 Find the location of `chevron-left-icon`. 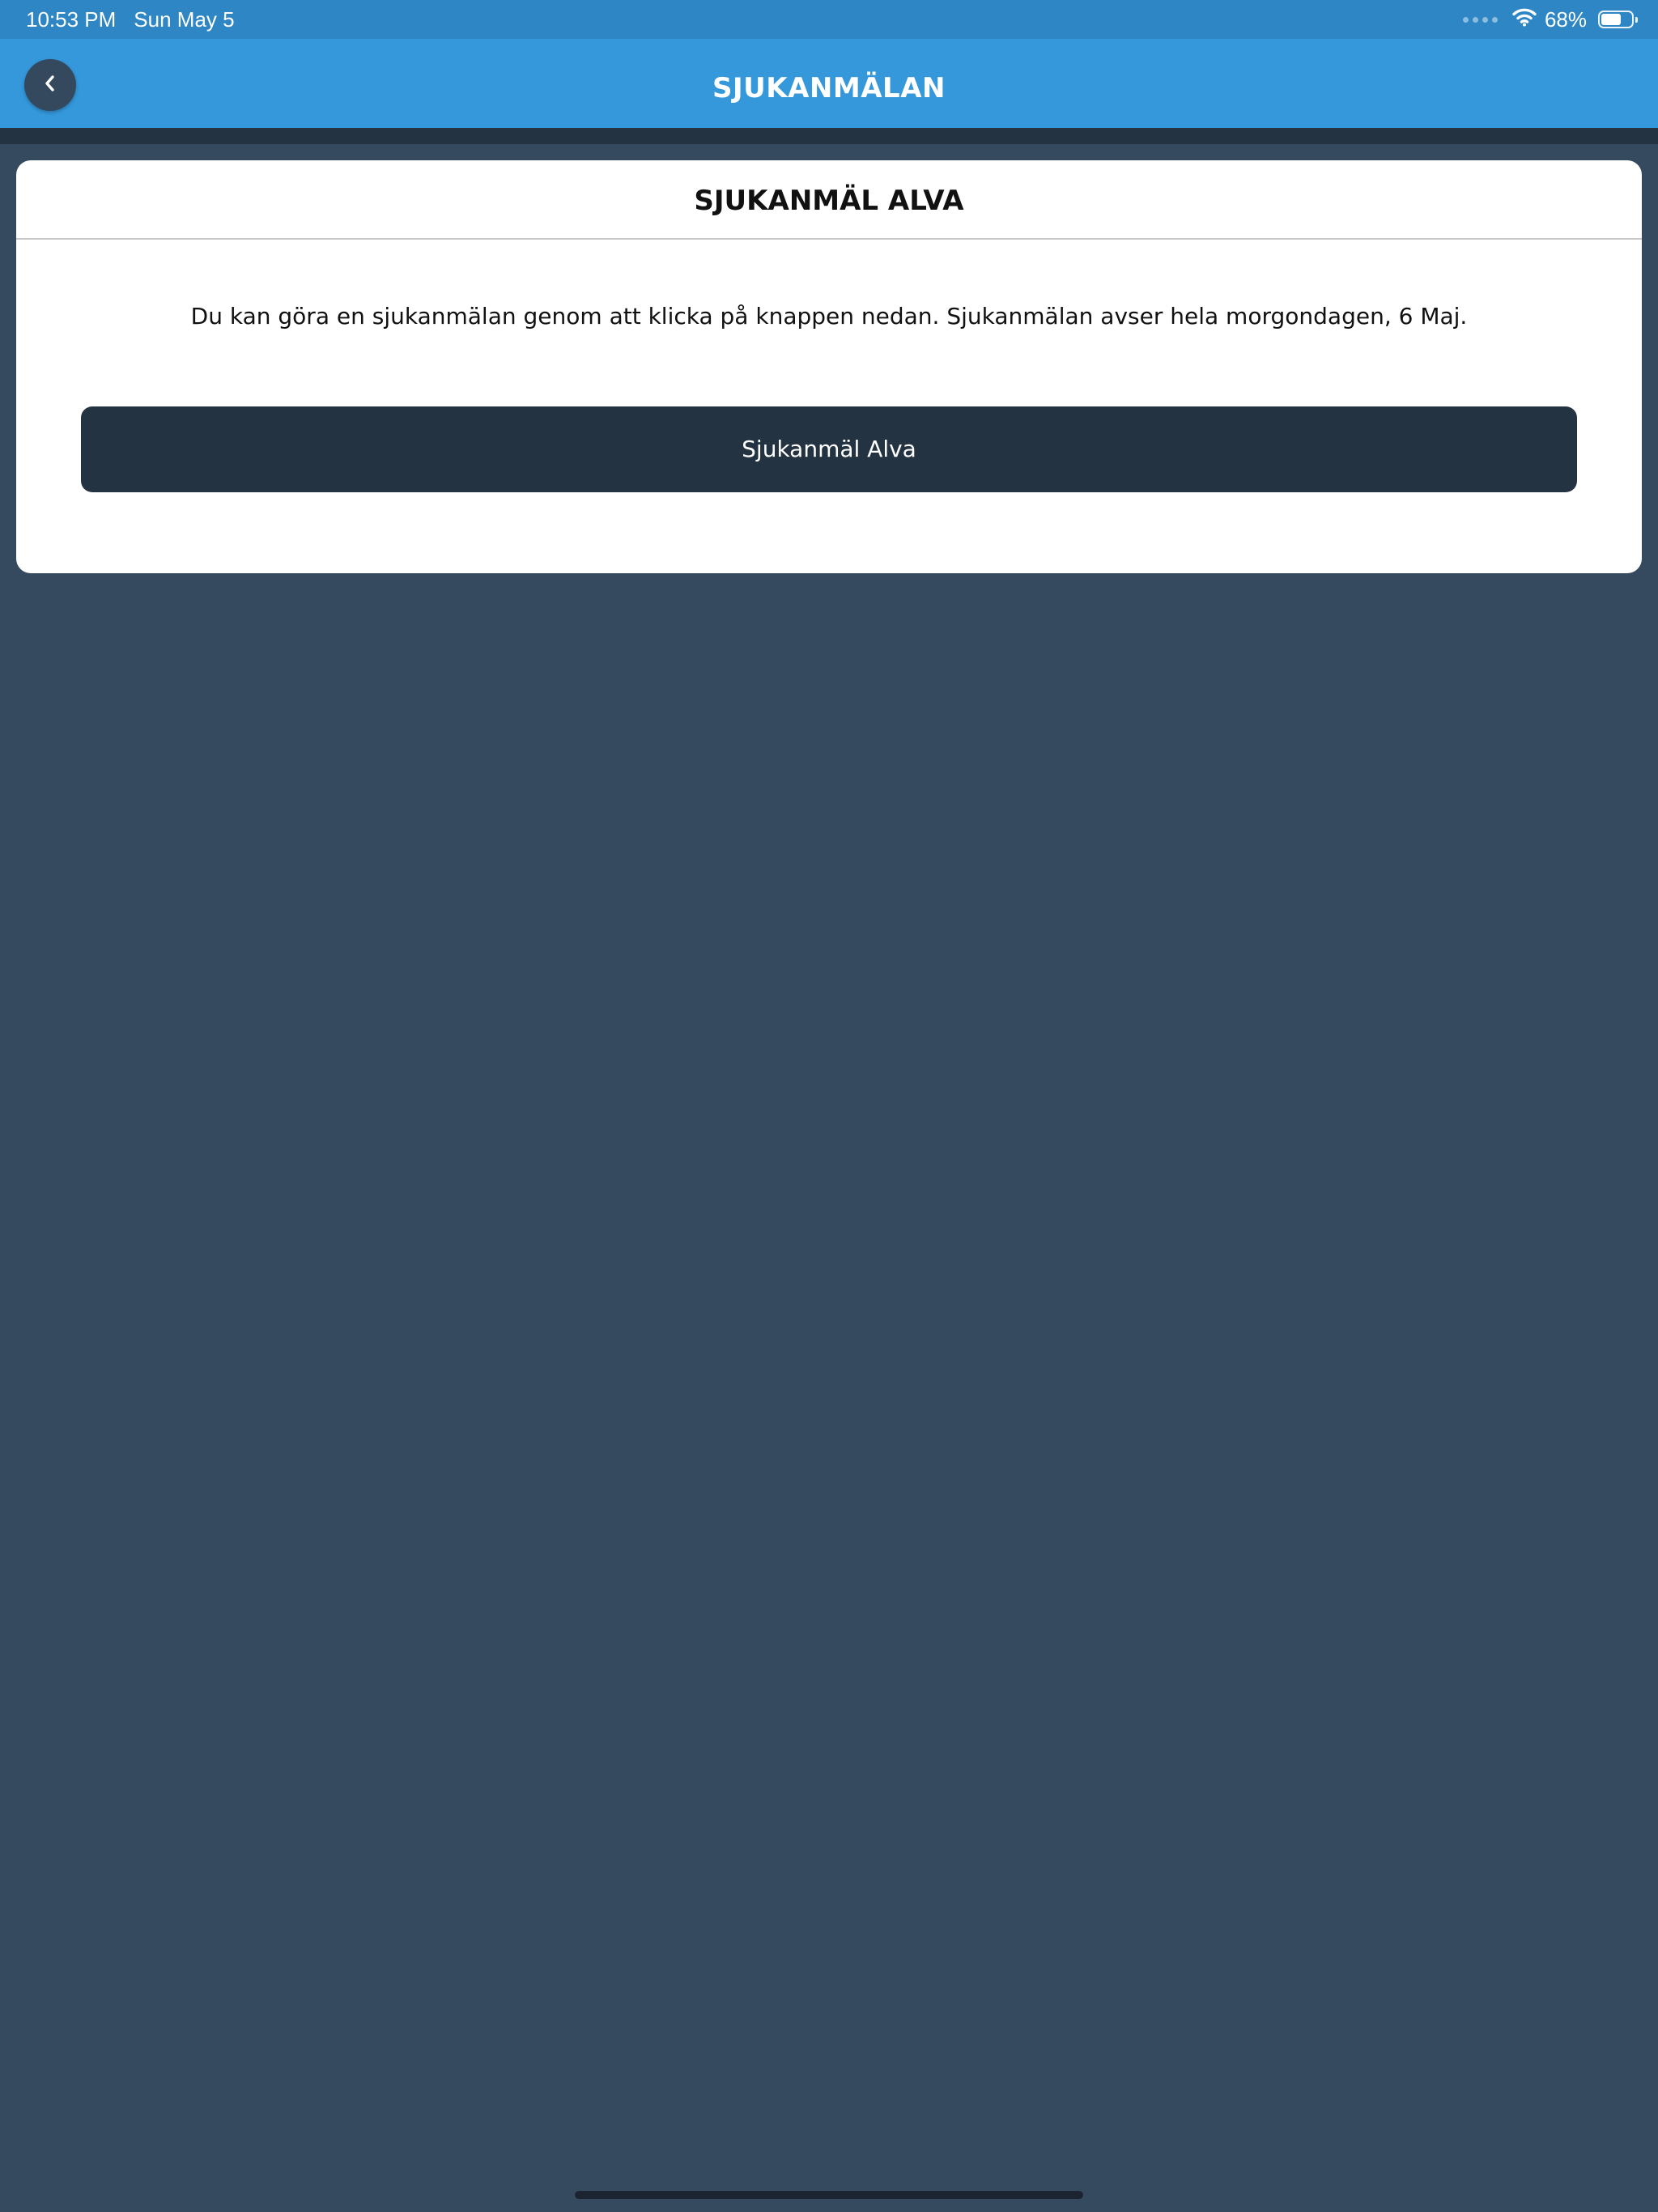

chevron-left-icon is located at coordinates (50, 86).